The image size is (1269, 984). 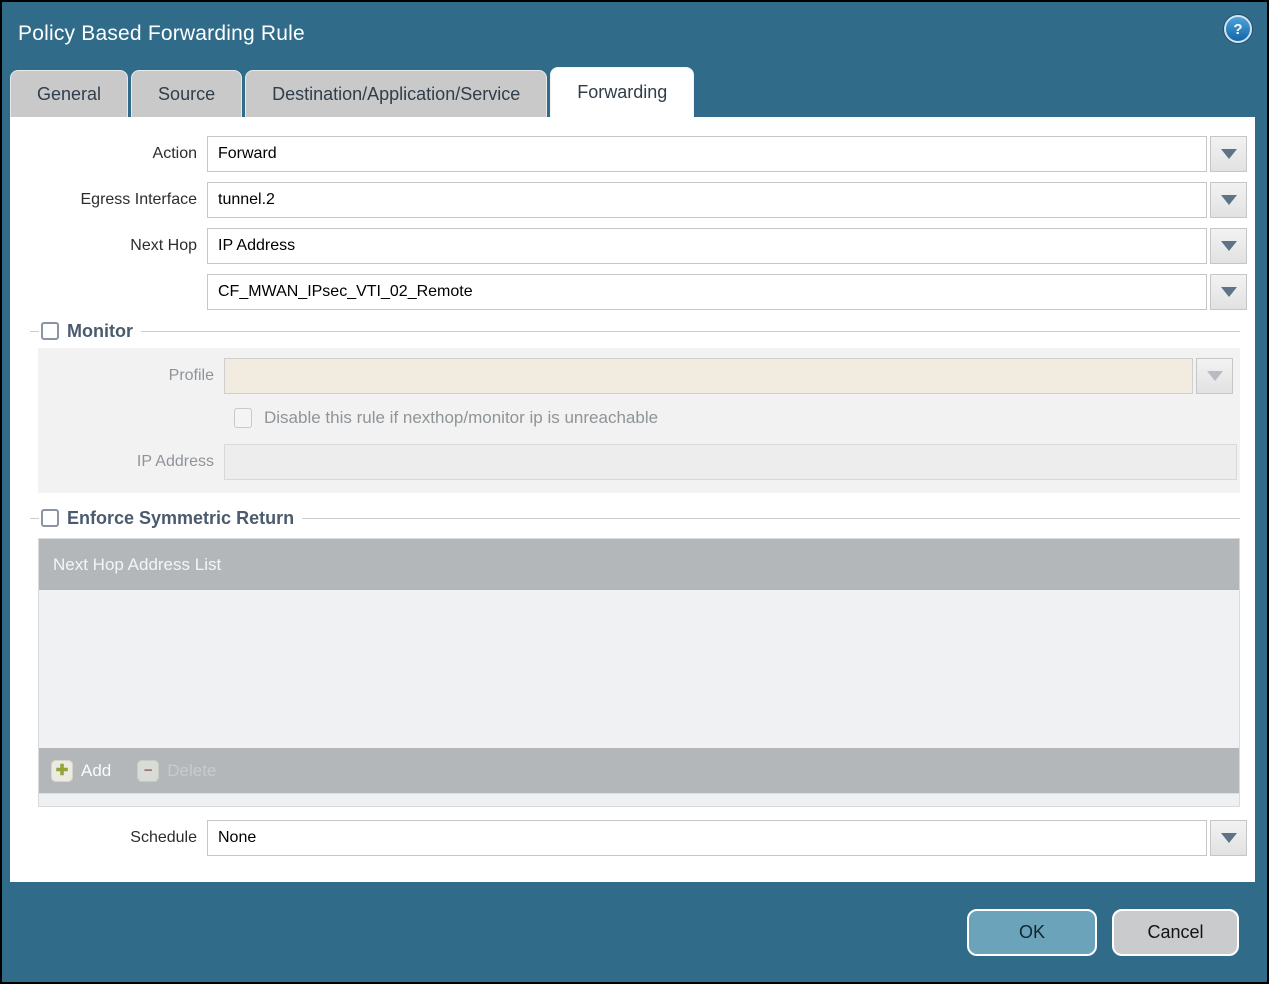 What do you see at coordinates (1032, 932) in the screenshot?
I see `ok-button: OK` at bounding box center [1032, 932].